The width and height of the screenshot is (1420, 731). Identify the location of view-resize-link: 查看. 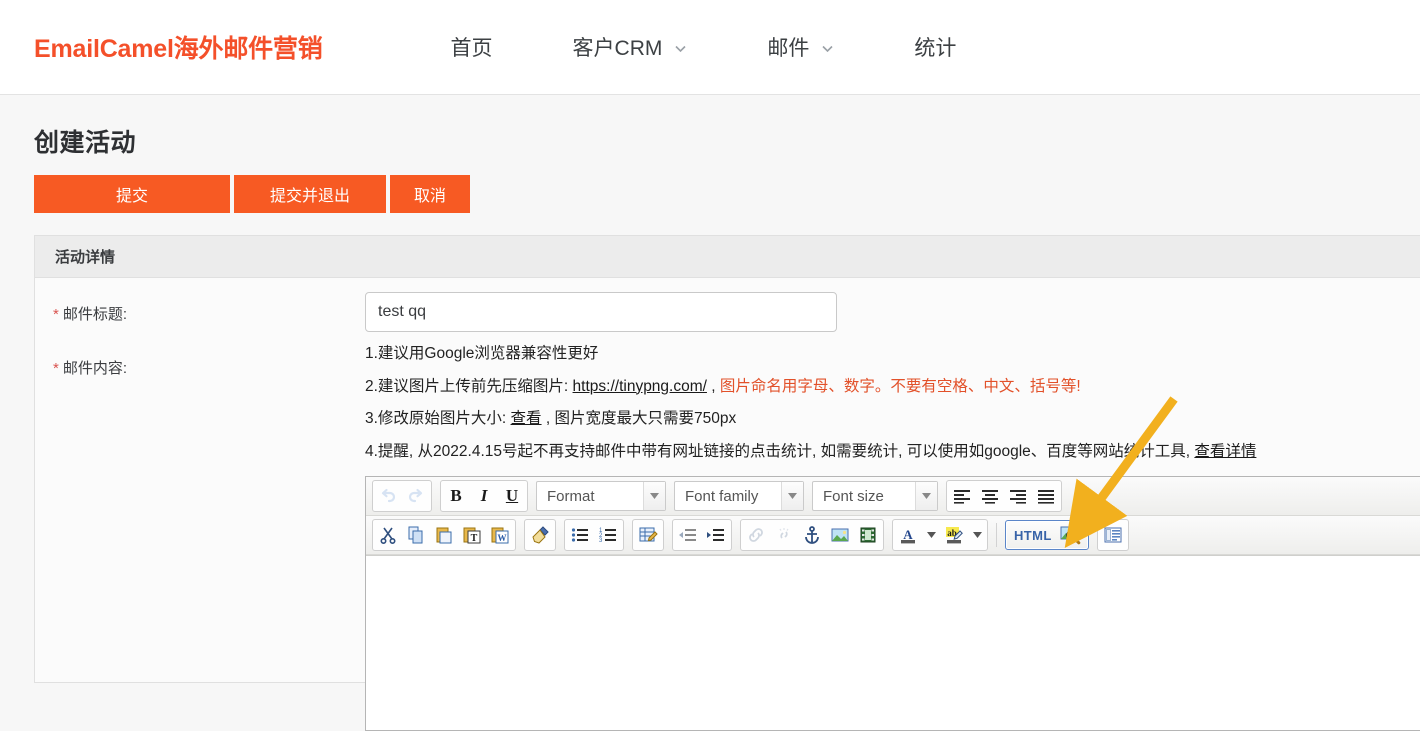
(526, 418).